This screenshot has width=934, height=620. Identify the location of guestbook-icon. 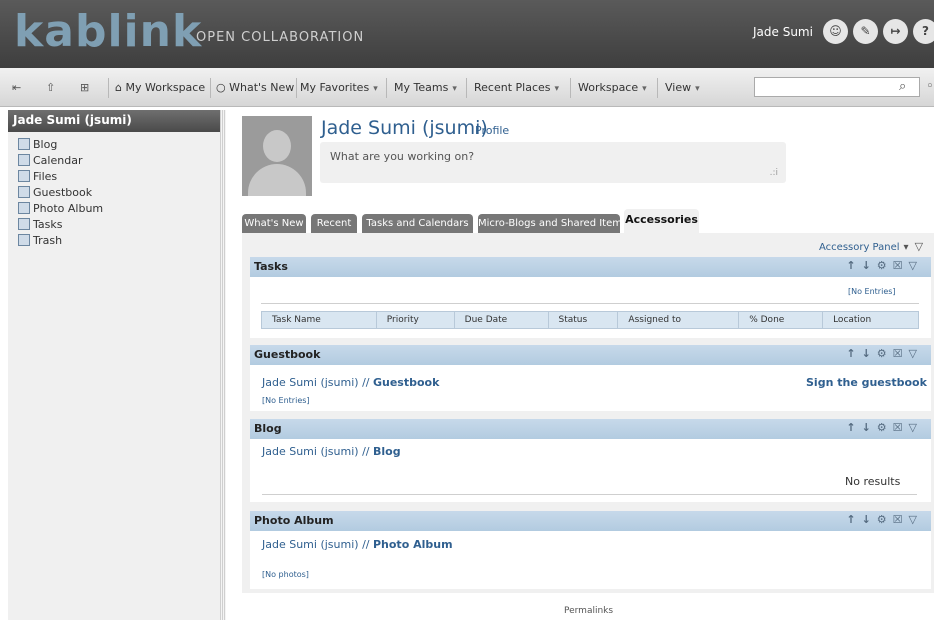
(24, 192).